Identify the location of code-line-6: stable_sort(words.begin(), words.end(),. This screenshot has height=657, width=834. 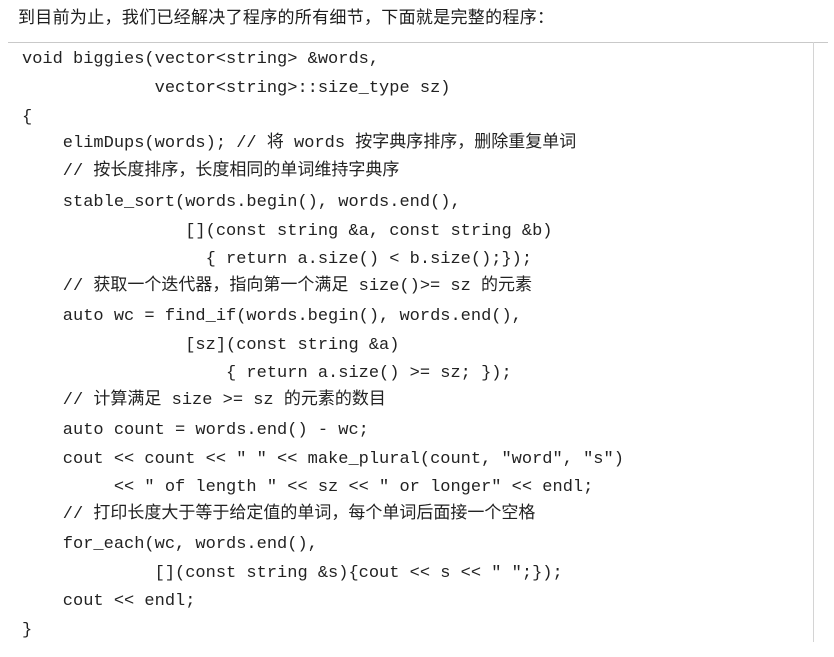
(241, 202).